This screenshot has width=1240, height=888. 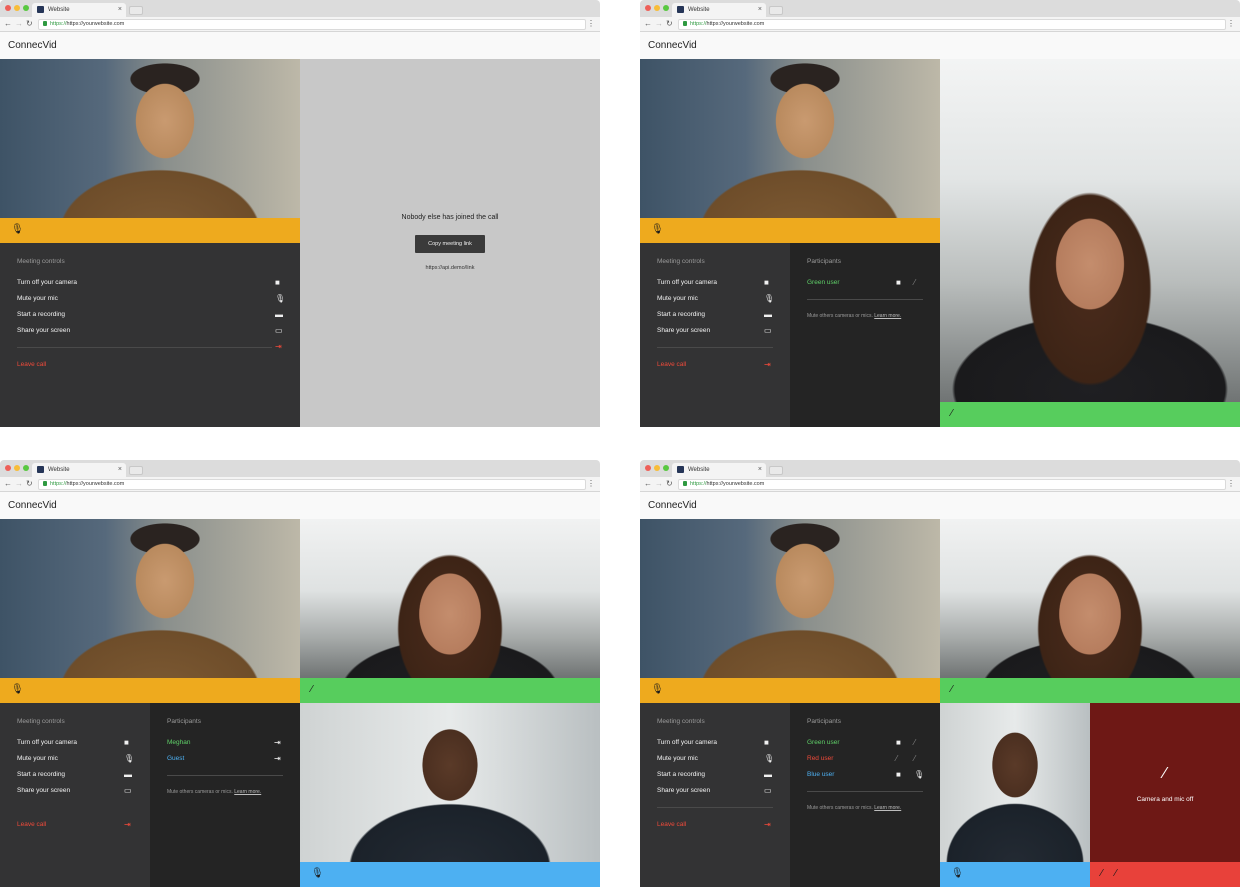 I want to click on camera-off-icon: ⁄, so click(x=896, y=758).